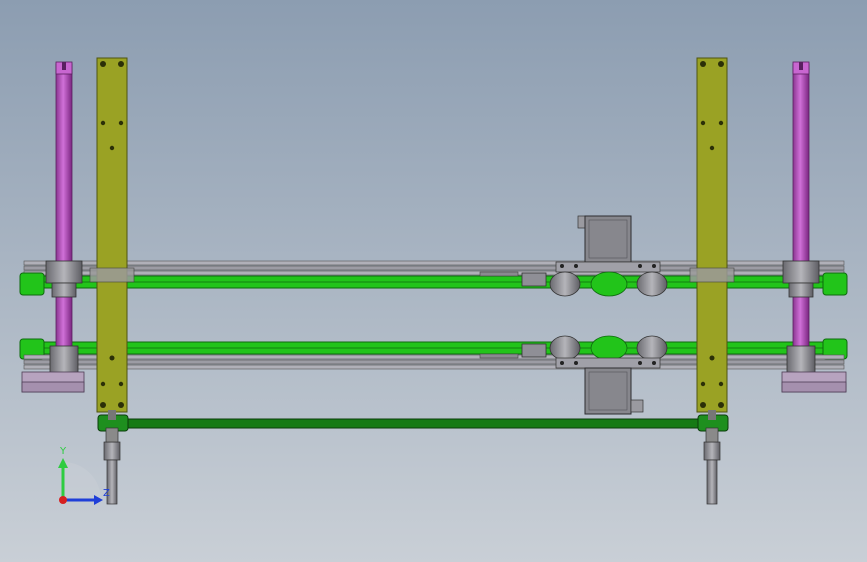 This screenshot has height=562, width=867. What do you see at coordinates (499, 356) in the screenshot?
I see `lower-bracket` at bounding box center [499, 356].